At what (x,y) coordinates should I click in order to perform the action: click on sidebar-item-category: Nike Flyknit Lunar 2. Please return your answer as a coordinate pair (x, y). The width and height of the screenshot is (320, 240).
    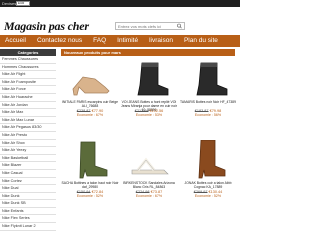
    Looking at the image, I should click on (28, 227).